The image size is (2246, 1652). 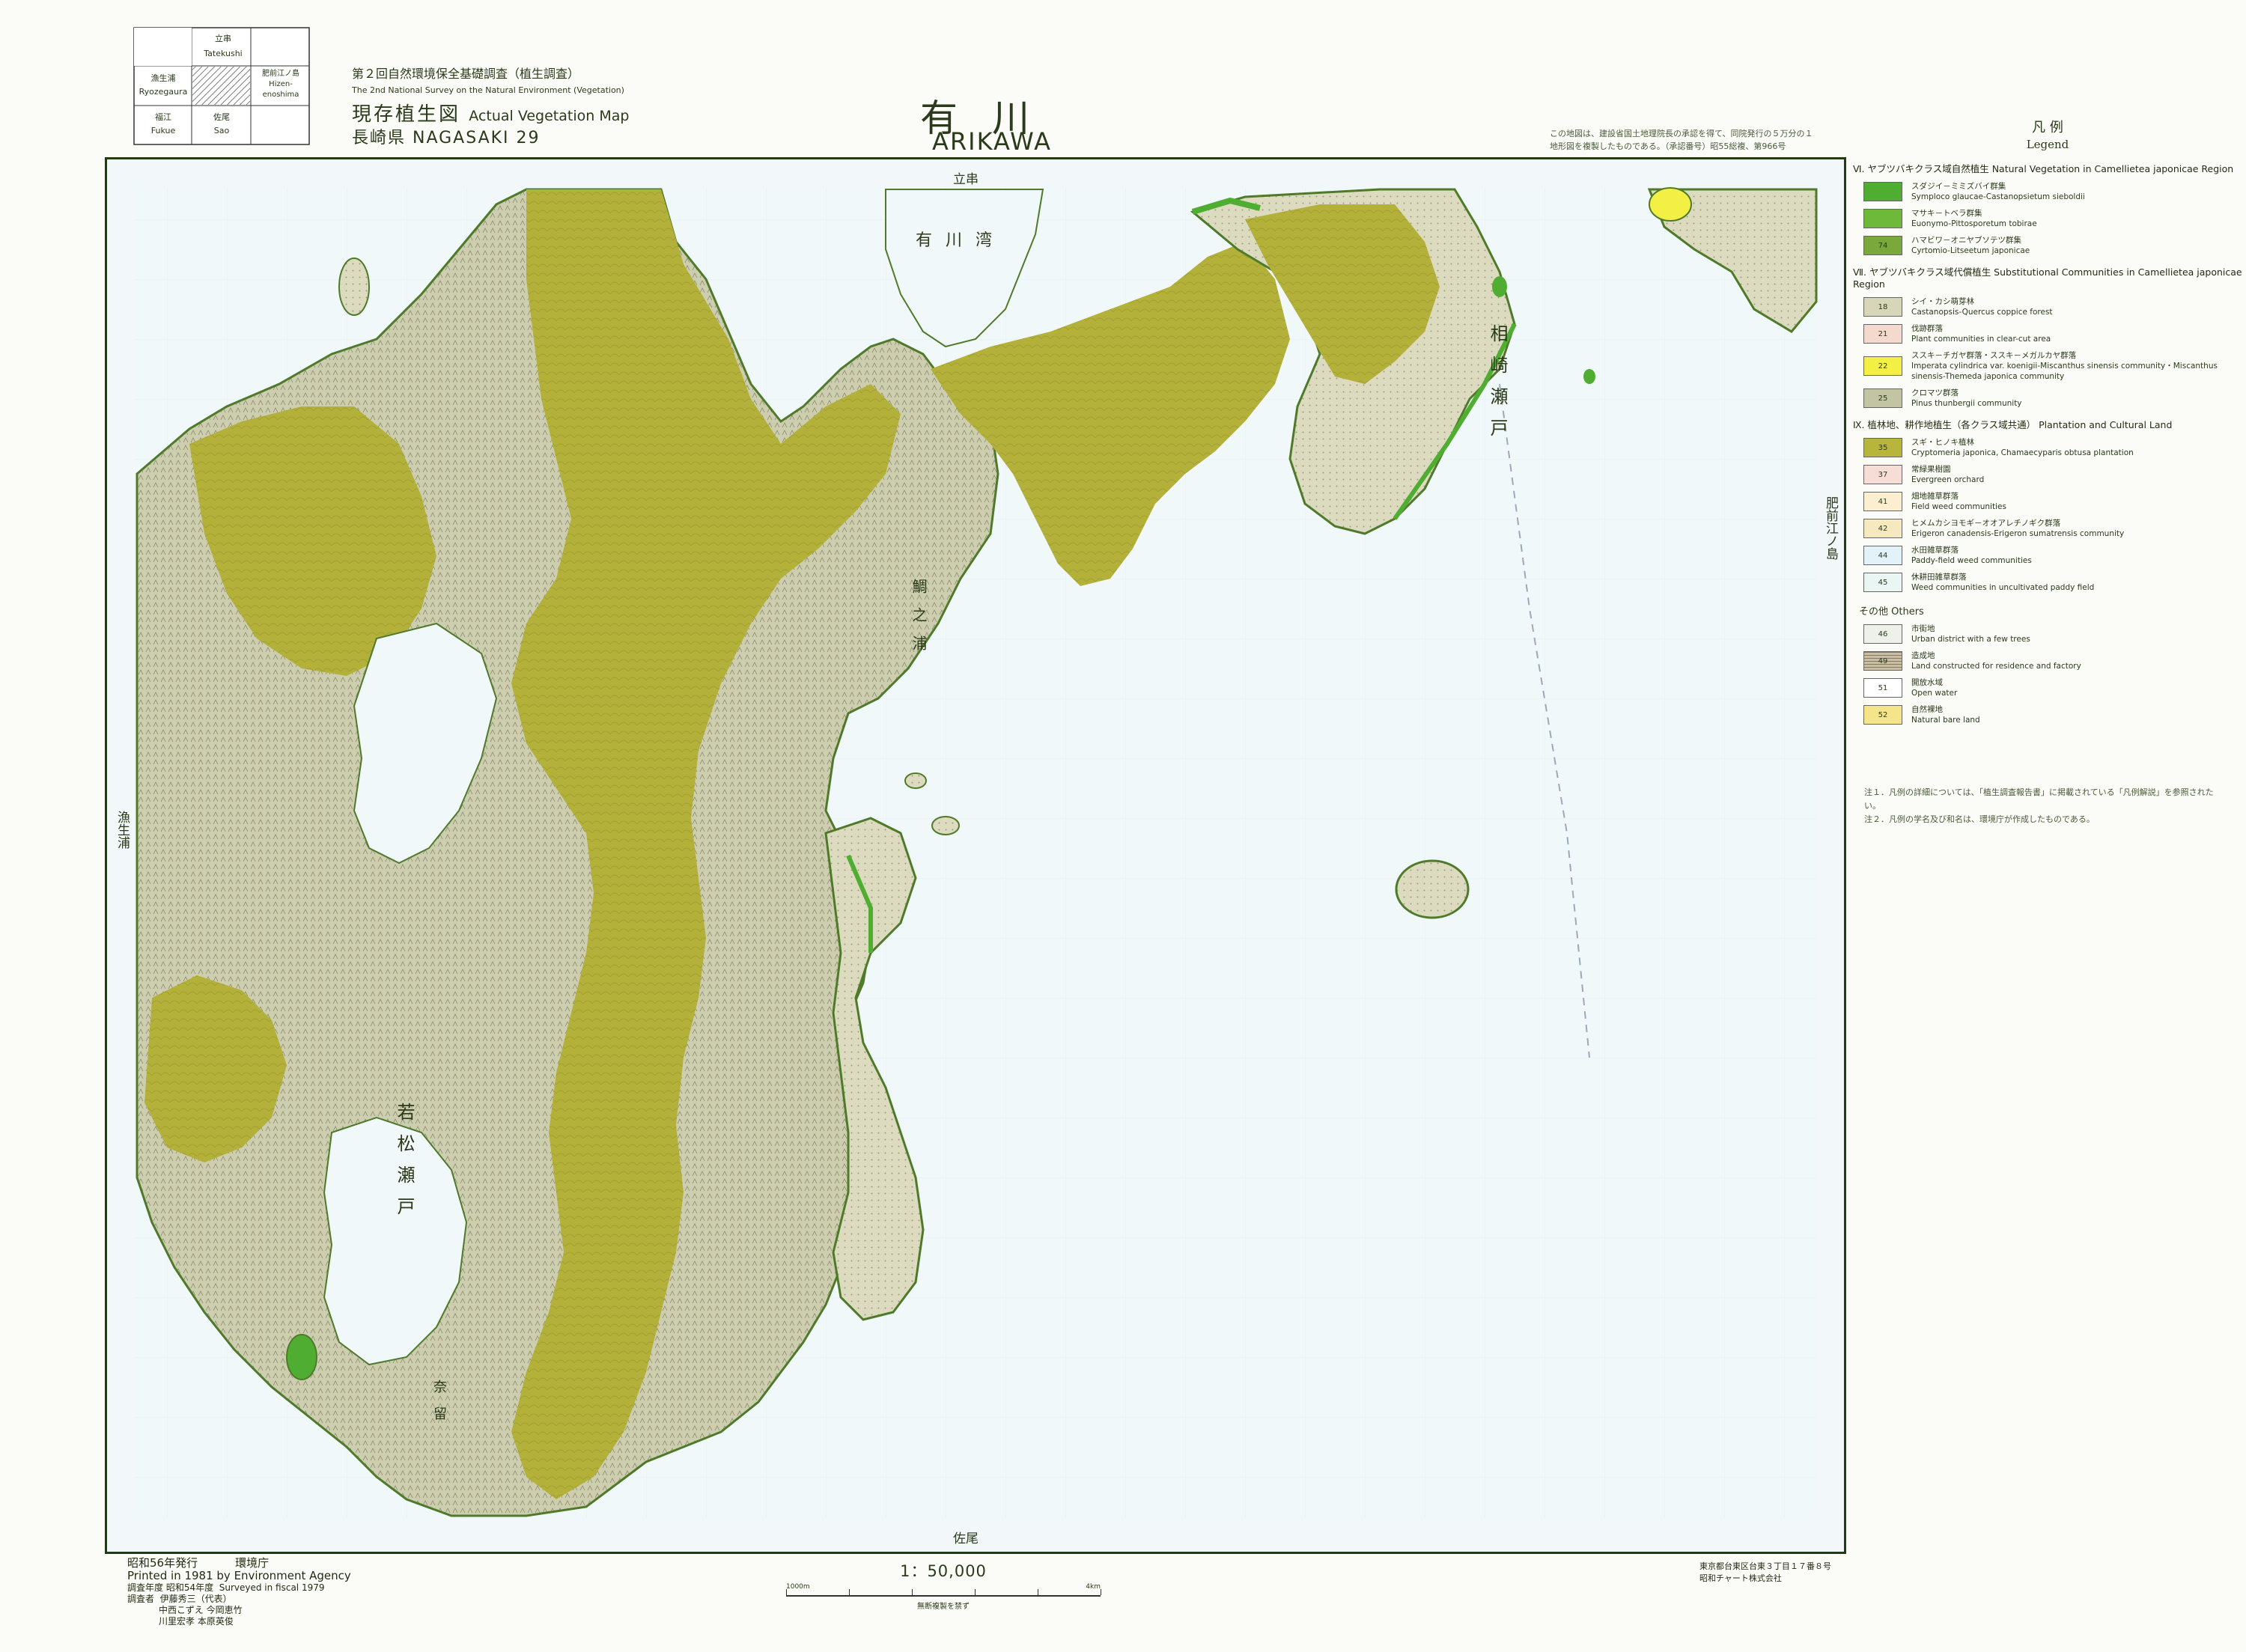 What do you see at coordinates (2052, 399) in the screenshot?
I see `legend-item: 25 クロマツ群落 Pinus thunbergii community` at bounding box center [2052, 399].